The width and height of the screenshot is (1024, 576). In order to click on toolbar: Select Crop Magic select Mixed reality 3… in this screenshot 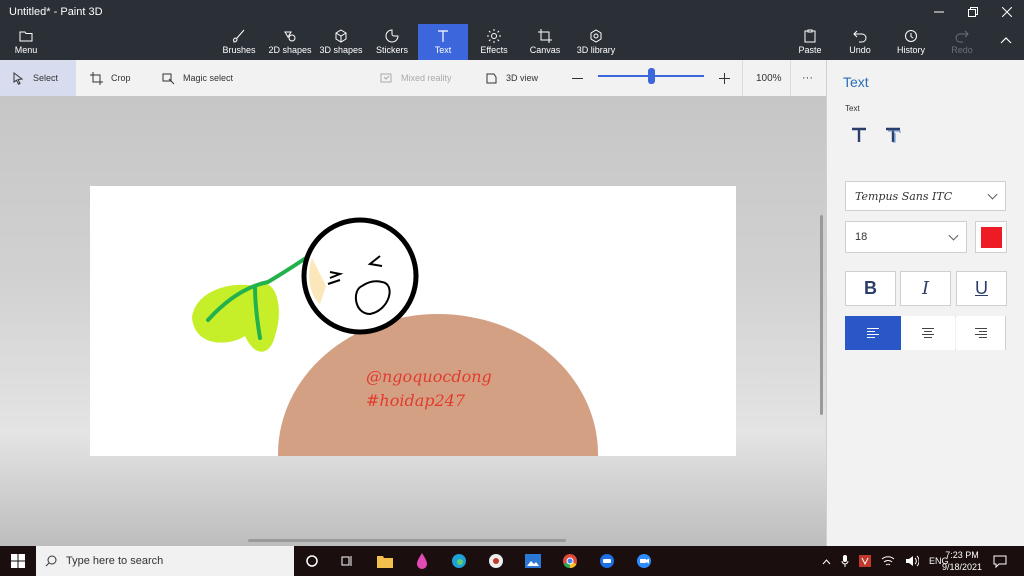, I will do `click(413, 78)`.